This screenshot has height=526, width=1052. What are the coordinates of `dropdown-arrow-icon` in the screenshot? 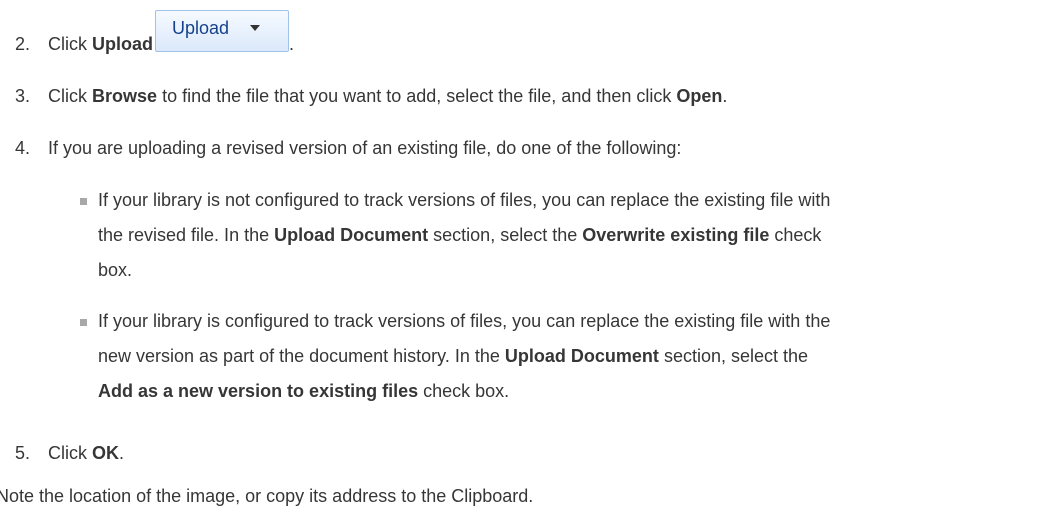 It's located at (255, 28).